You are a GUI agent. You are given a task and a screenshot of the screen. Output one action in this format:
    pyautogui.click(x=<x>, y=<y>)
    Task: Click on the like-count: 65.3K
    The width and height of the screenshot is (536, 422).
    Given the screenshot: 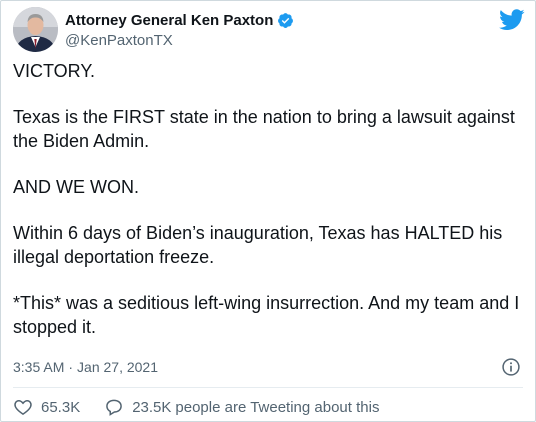 What is the action you would take?
    pyautogui.click(x=61, y=407)
    